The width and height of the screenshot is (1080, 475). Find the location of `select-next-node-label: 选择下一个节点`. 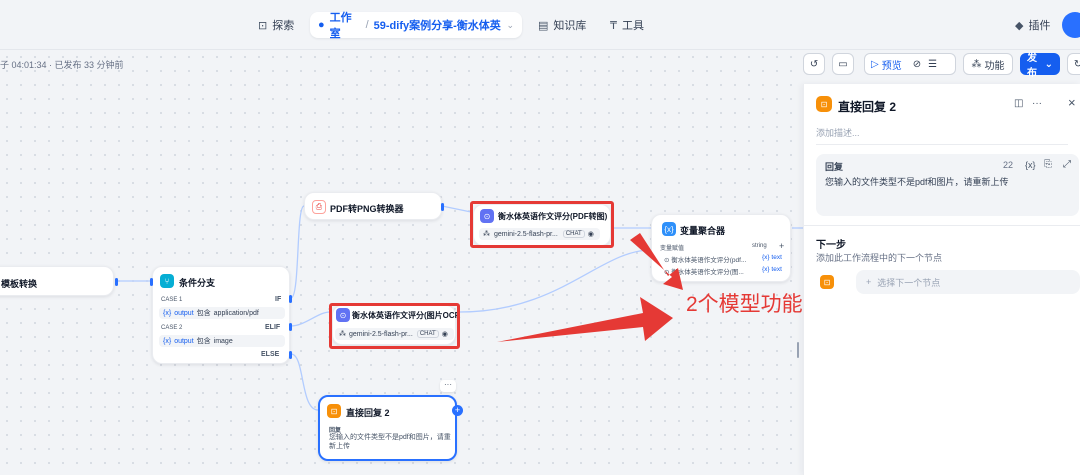

select-next-node-label: 选择下一个节点 is located at coordinates (909, 282).